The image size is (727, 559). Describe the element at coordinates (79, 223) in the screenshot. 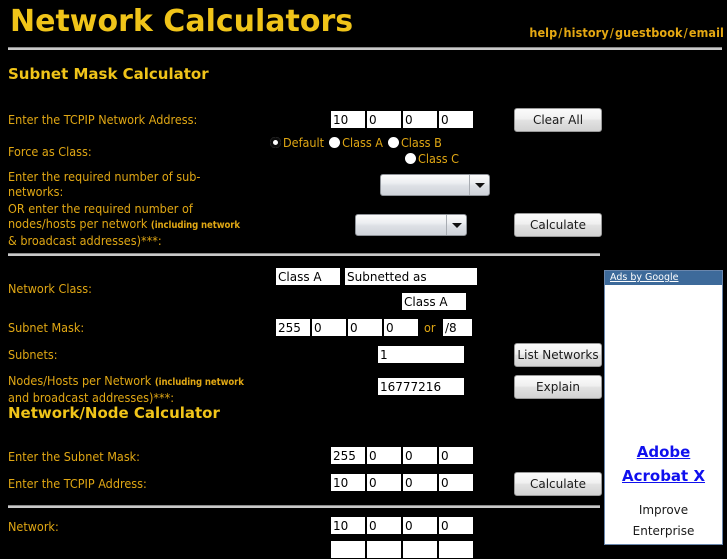

I see `required-nodes-label-line2: nodes/hosts per network` at that location.